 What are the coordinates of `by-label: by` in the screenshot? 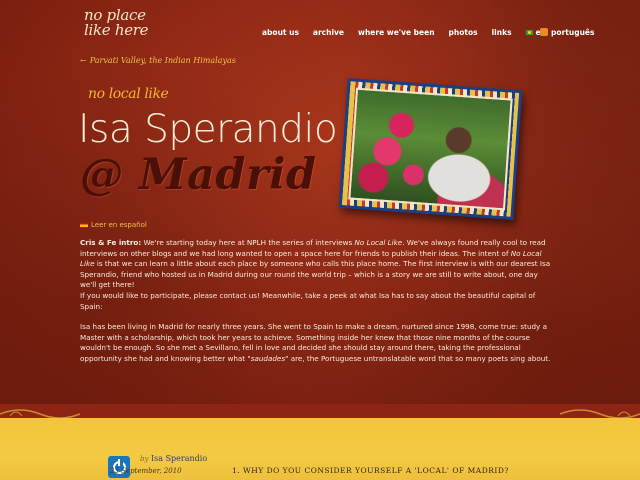 It's located at (144, 459).